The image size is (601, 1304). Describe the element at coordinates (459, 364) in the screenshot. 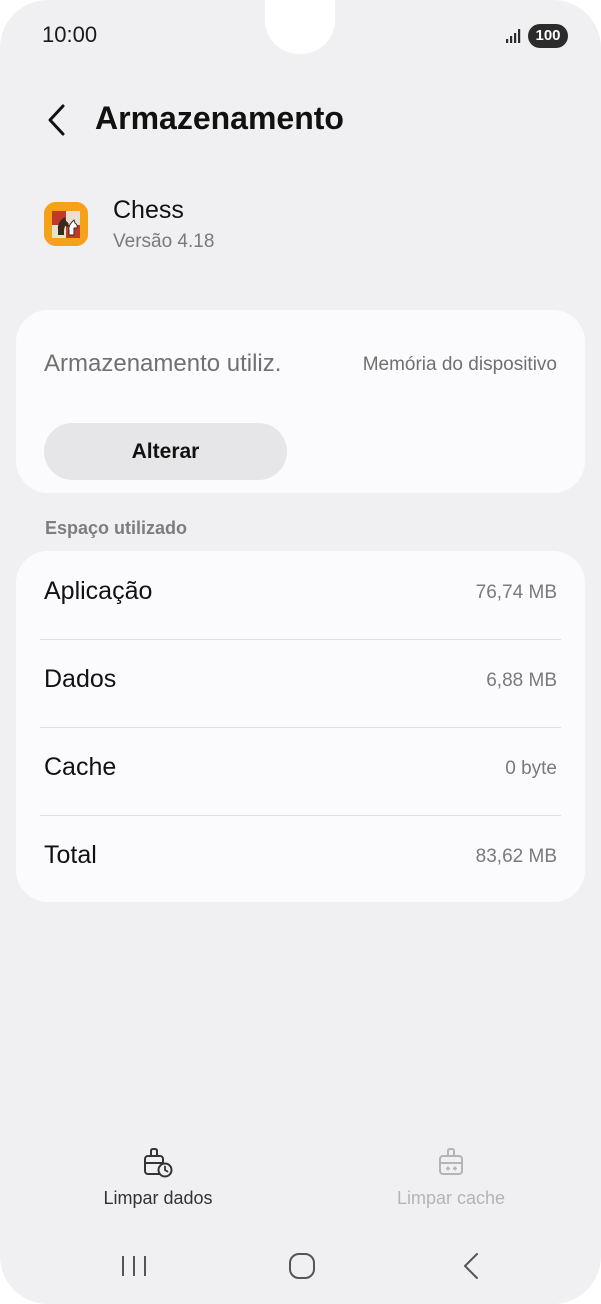

I see `storage-location-value: Memória do dispositivo` at that location.